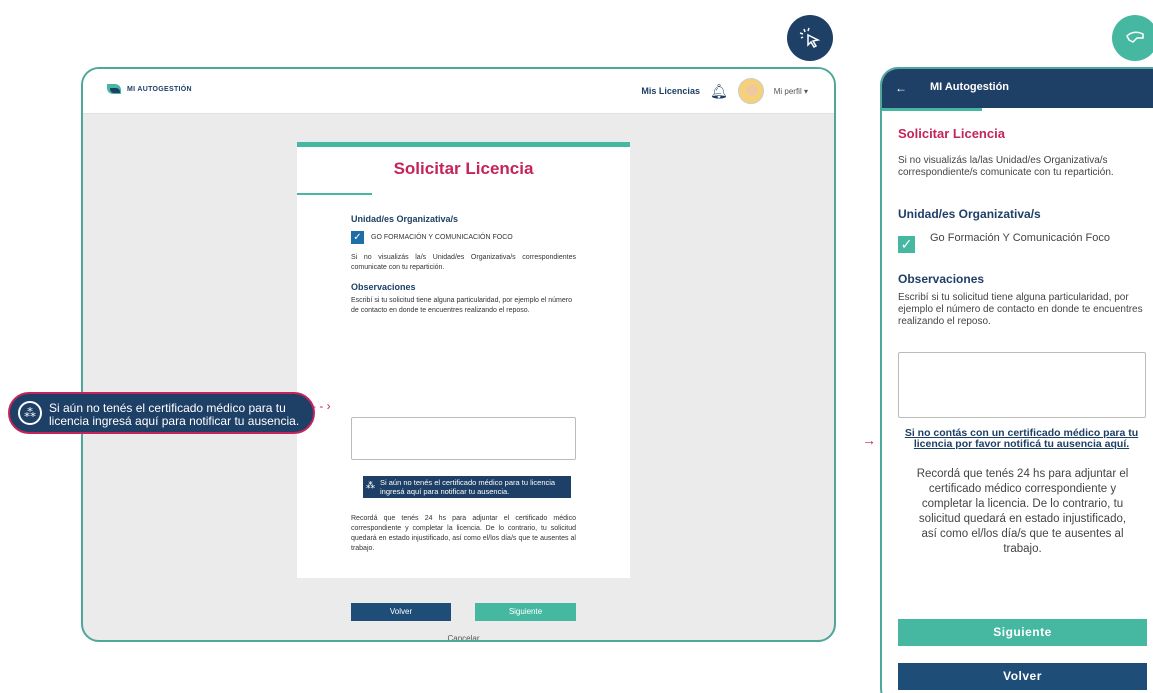 This screenshot has width=1153, height=693. Describe the element at coordinates (670, 91) in the screenshot. I see `nav-mis-licencias: Mis Licencias` at that location.